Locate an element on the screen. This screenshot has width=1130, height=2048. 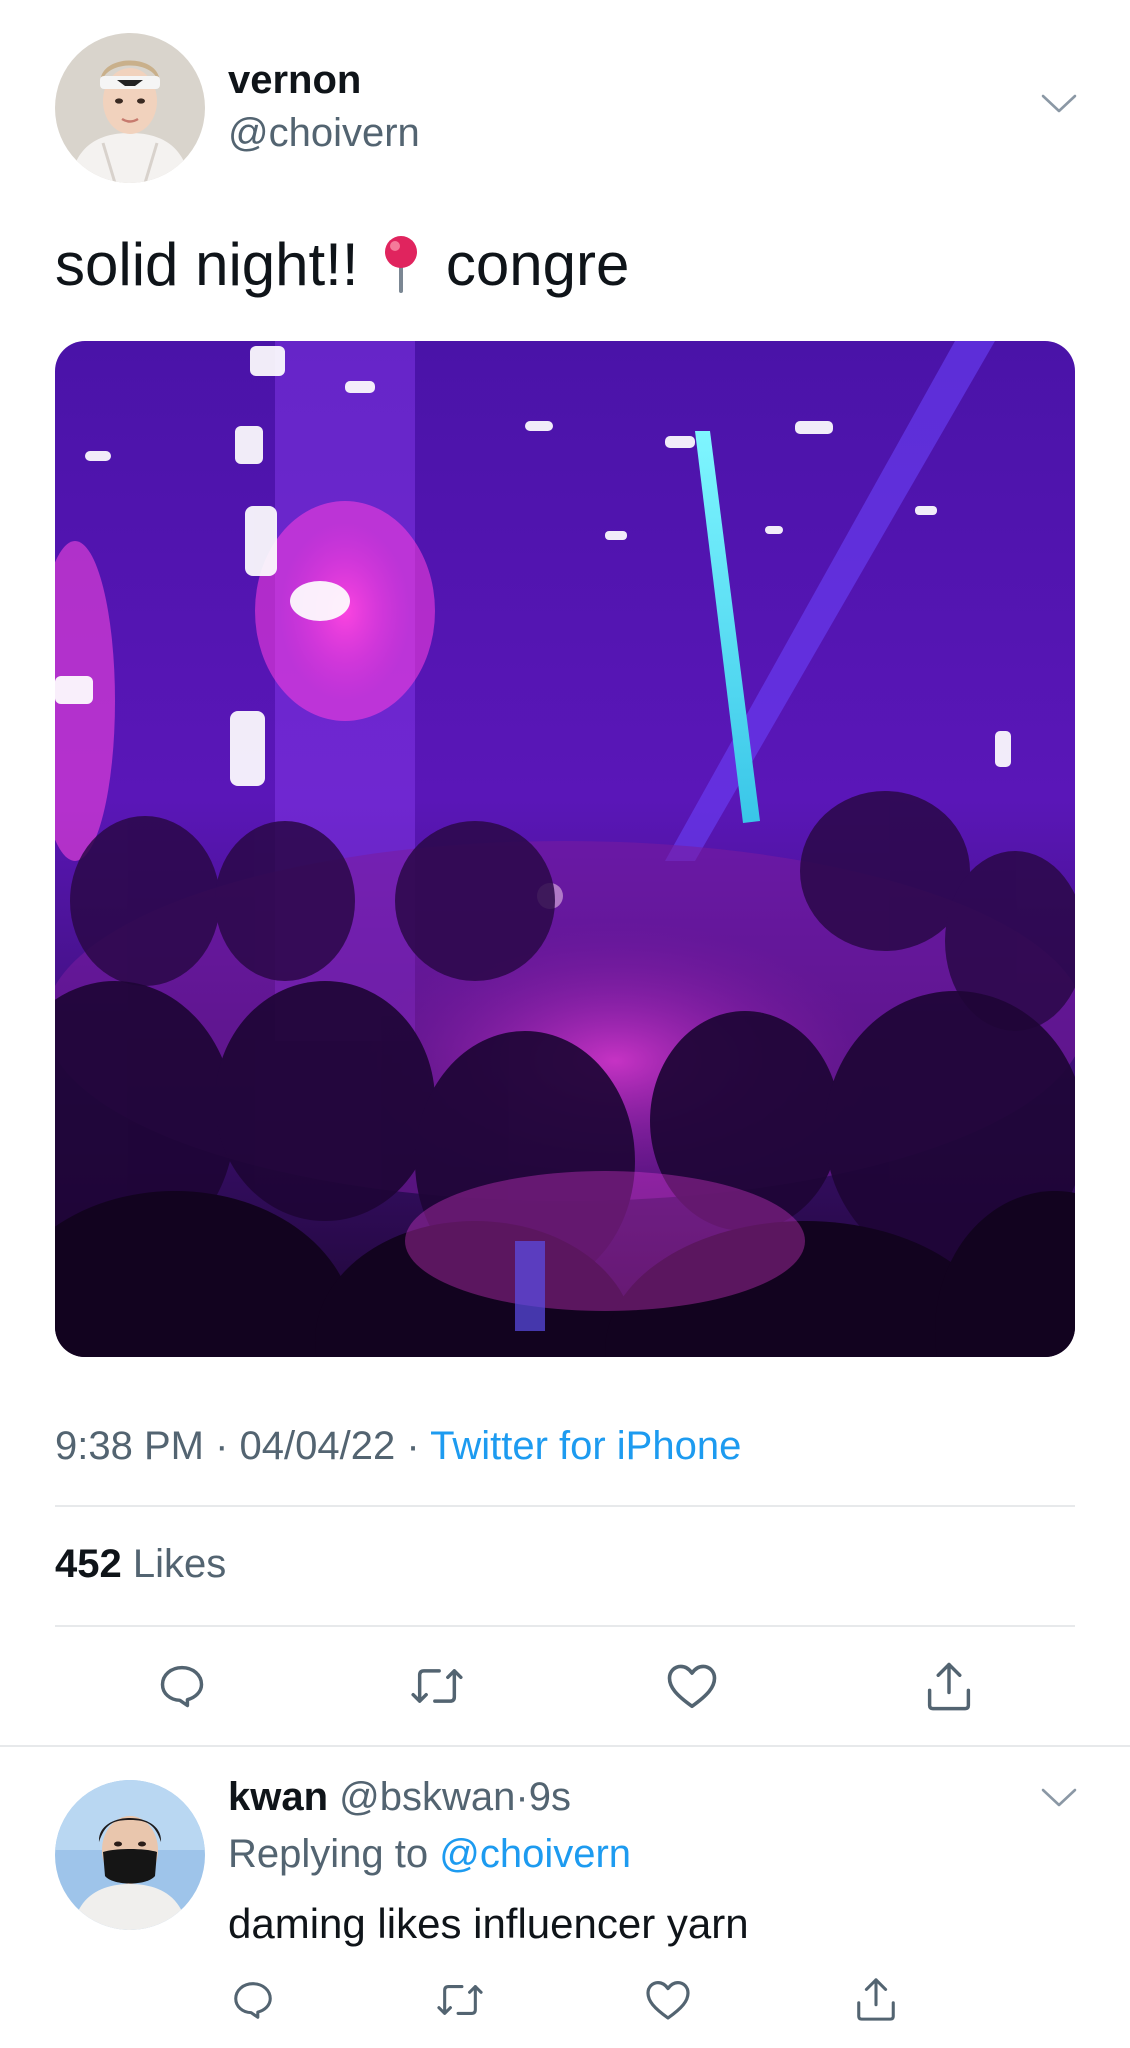
author-avatar is located at coordinates (130, 108).